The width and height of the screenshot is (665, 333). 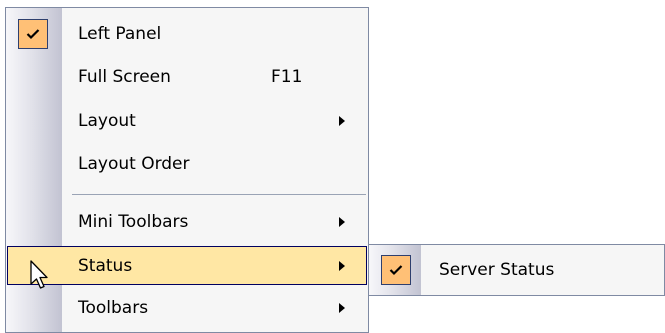 I want to click on menu-item-label: Status, so click(x=105, y=265).